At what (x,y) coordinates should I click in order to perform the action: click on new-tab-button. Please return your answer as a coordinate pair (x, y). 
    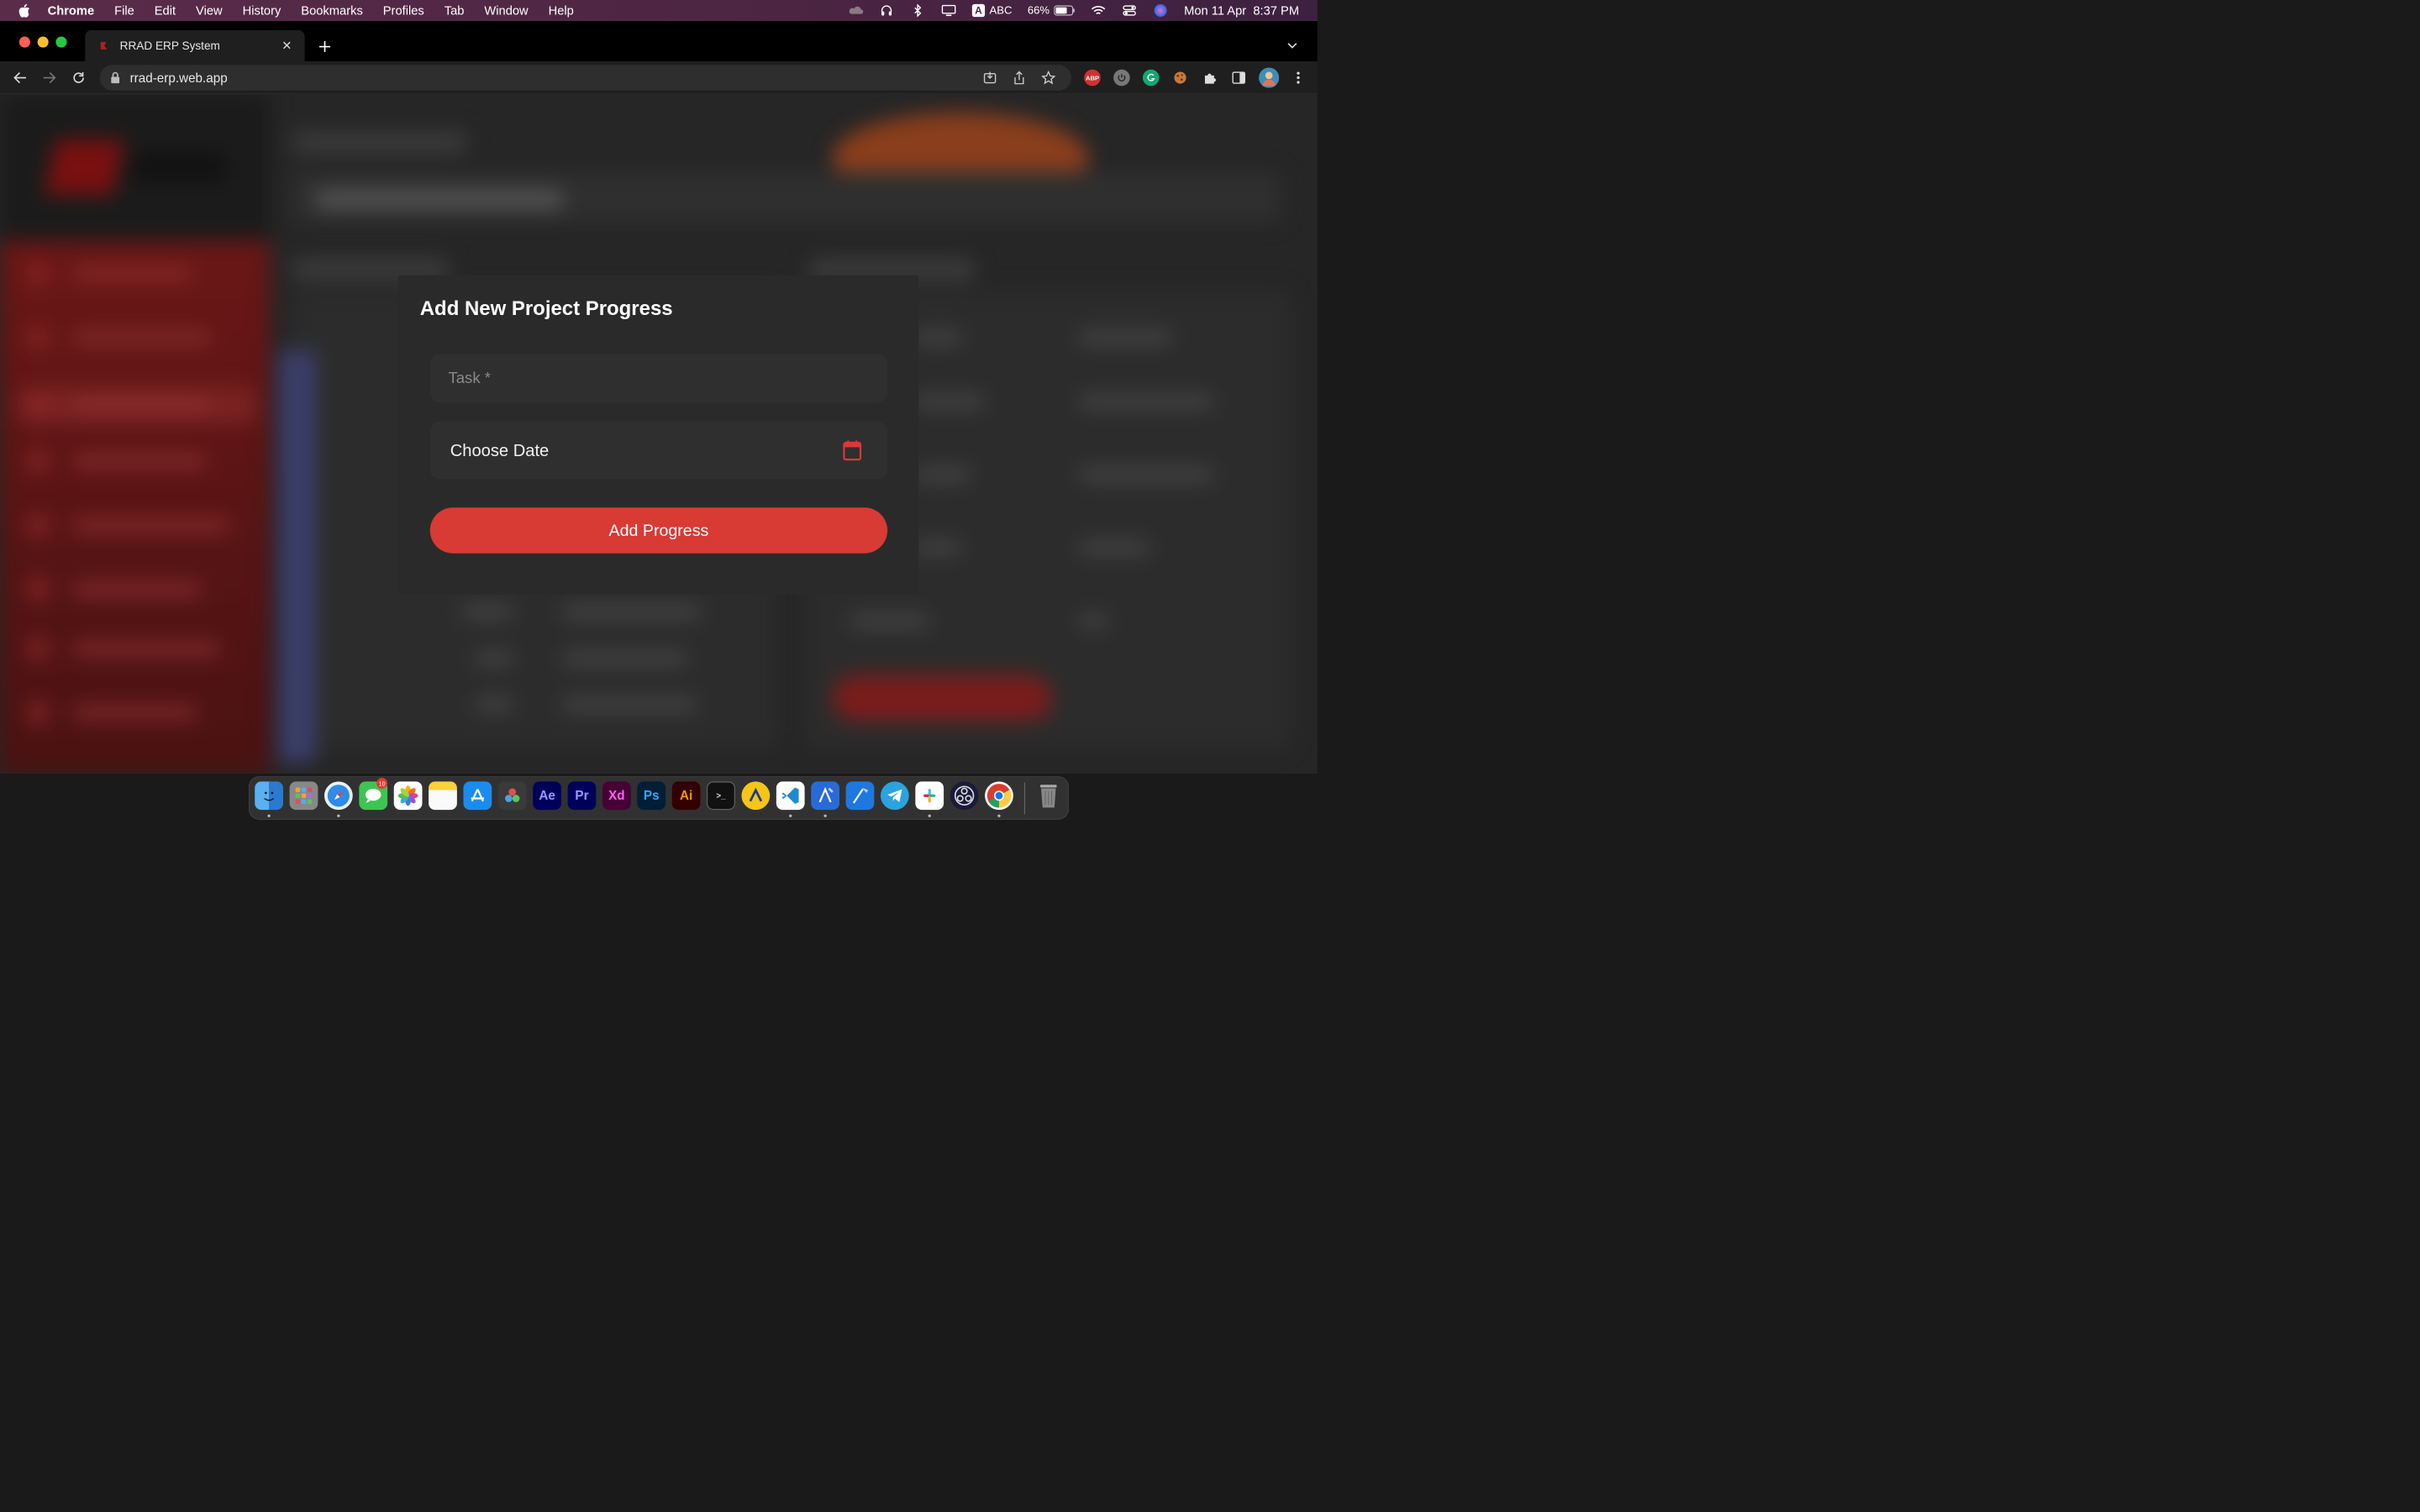
    Looking at the image, I should click on (325, 47).